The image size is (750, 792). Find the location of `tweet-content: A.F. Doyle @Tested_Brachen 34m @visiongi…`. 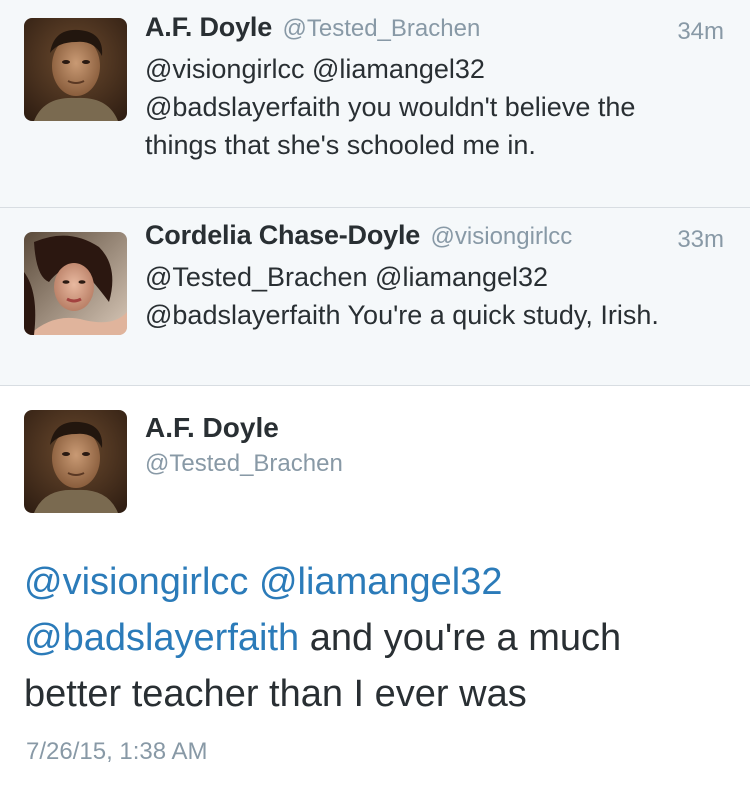

tweet-content: A.F. Doyle @Tested_Brachen 34m @visiongi… is located at coordinates (434, 88).